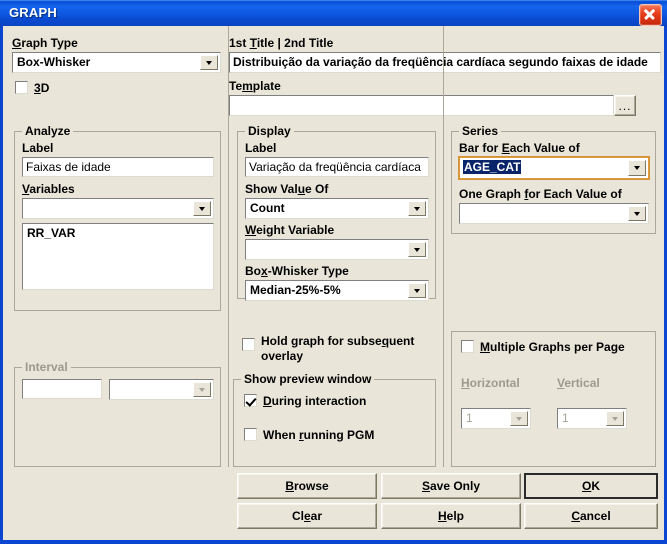  I want to click on display-label-caption: Label, so click(261, 148).